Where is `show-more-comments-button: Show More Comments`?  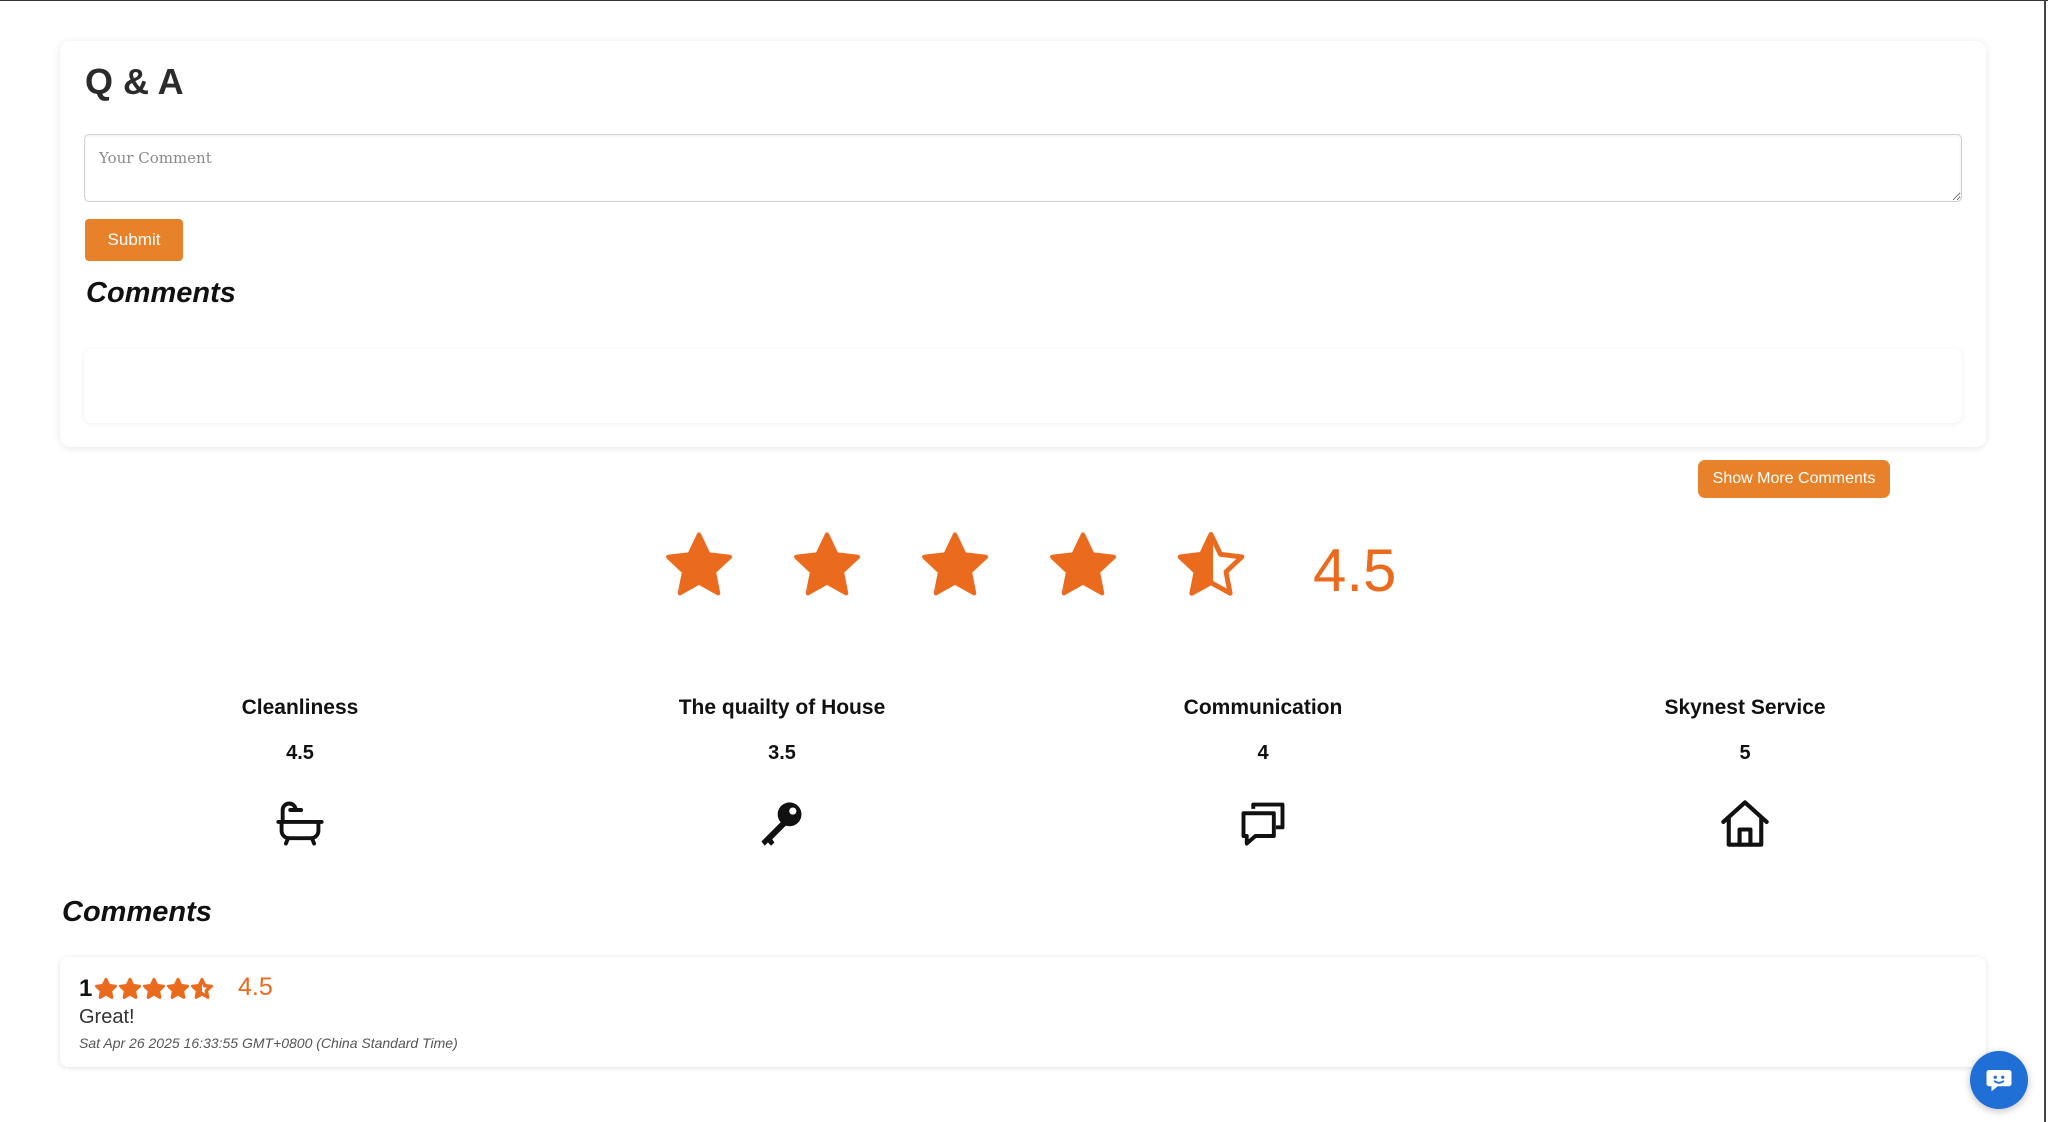
show-more-comments-button: Show More Comments is located at coordinates (1794, 479).